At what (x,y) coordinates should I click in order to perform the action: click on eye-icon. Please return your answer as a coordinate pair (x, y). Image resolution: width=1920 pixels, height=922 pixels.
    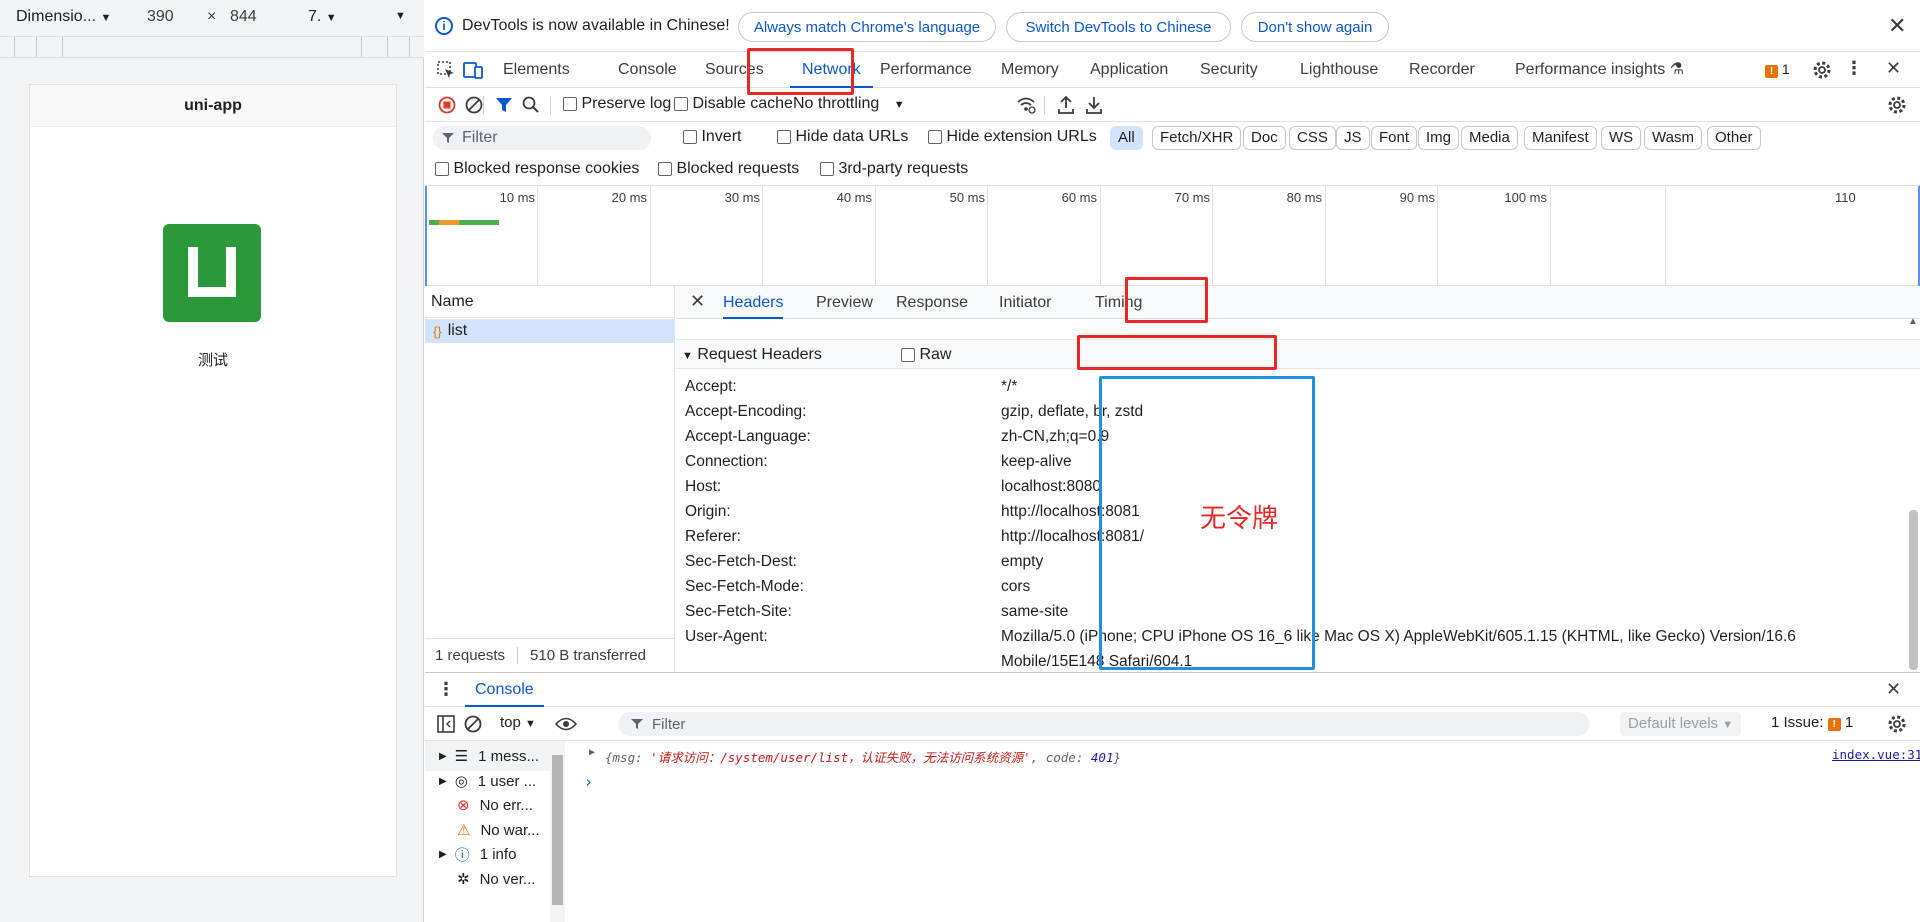
    Looking at the image, I should click on (566, 724).